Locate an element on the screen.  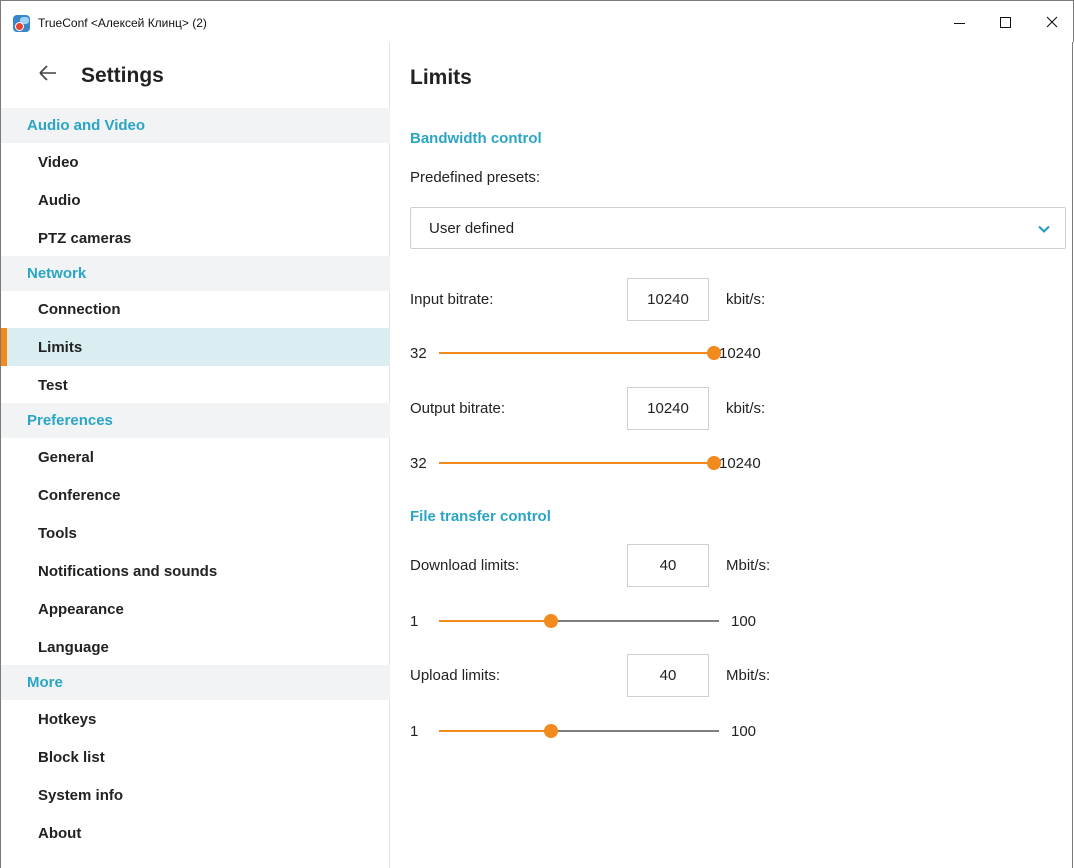
settings-title: Settings is located at coordinates (122, 75).